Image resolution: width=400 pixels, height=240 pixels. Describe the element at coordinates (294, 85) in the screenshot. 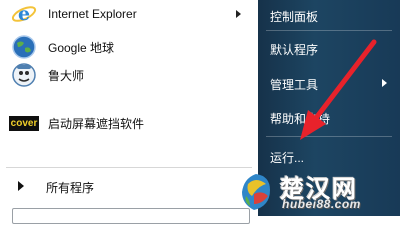

I see `menu-item-label: 管理工具` at that location.